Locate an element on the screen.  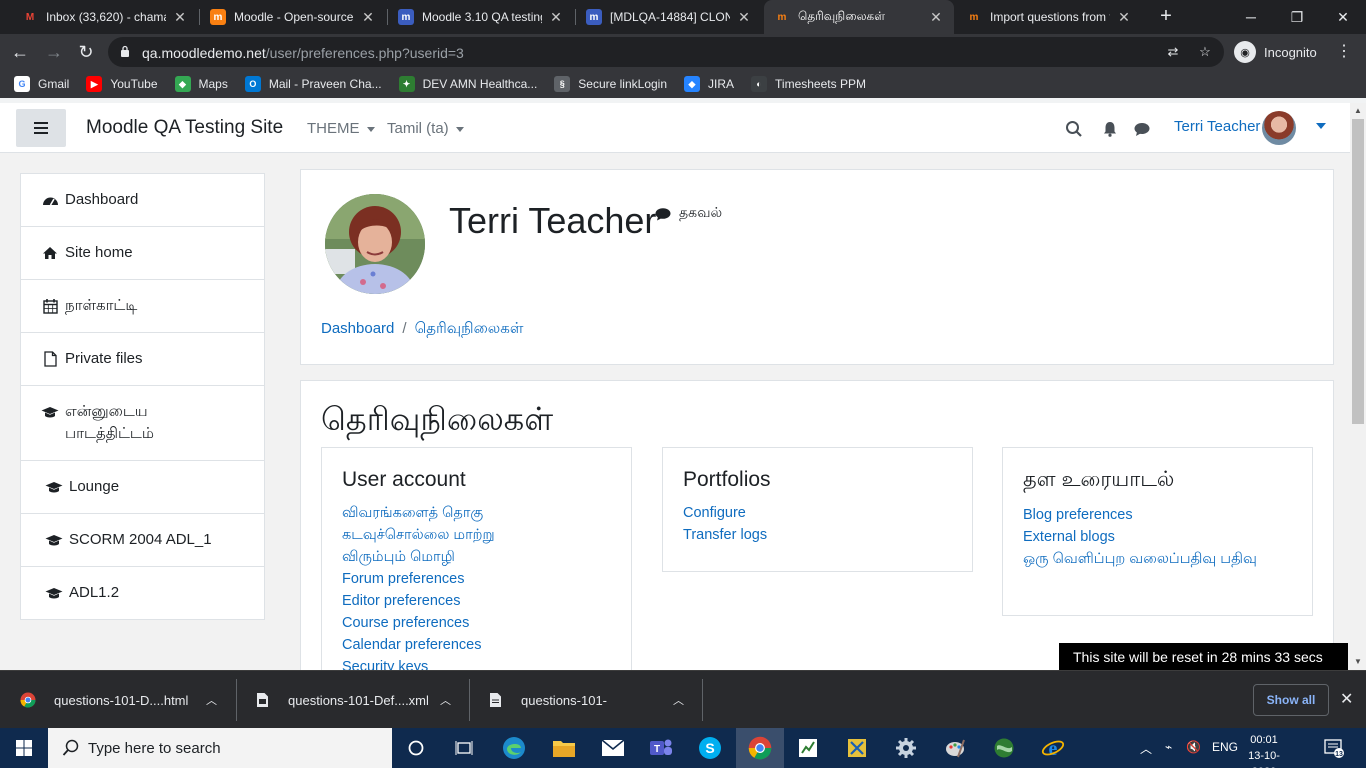
browser-tab-active: m தெரிவுநிலைகள் ✕ is located at coordinates (859, 17).